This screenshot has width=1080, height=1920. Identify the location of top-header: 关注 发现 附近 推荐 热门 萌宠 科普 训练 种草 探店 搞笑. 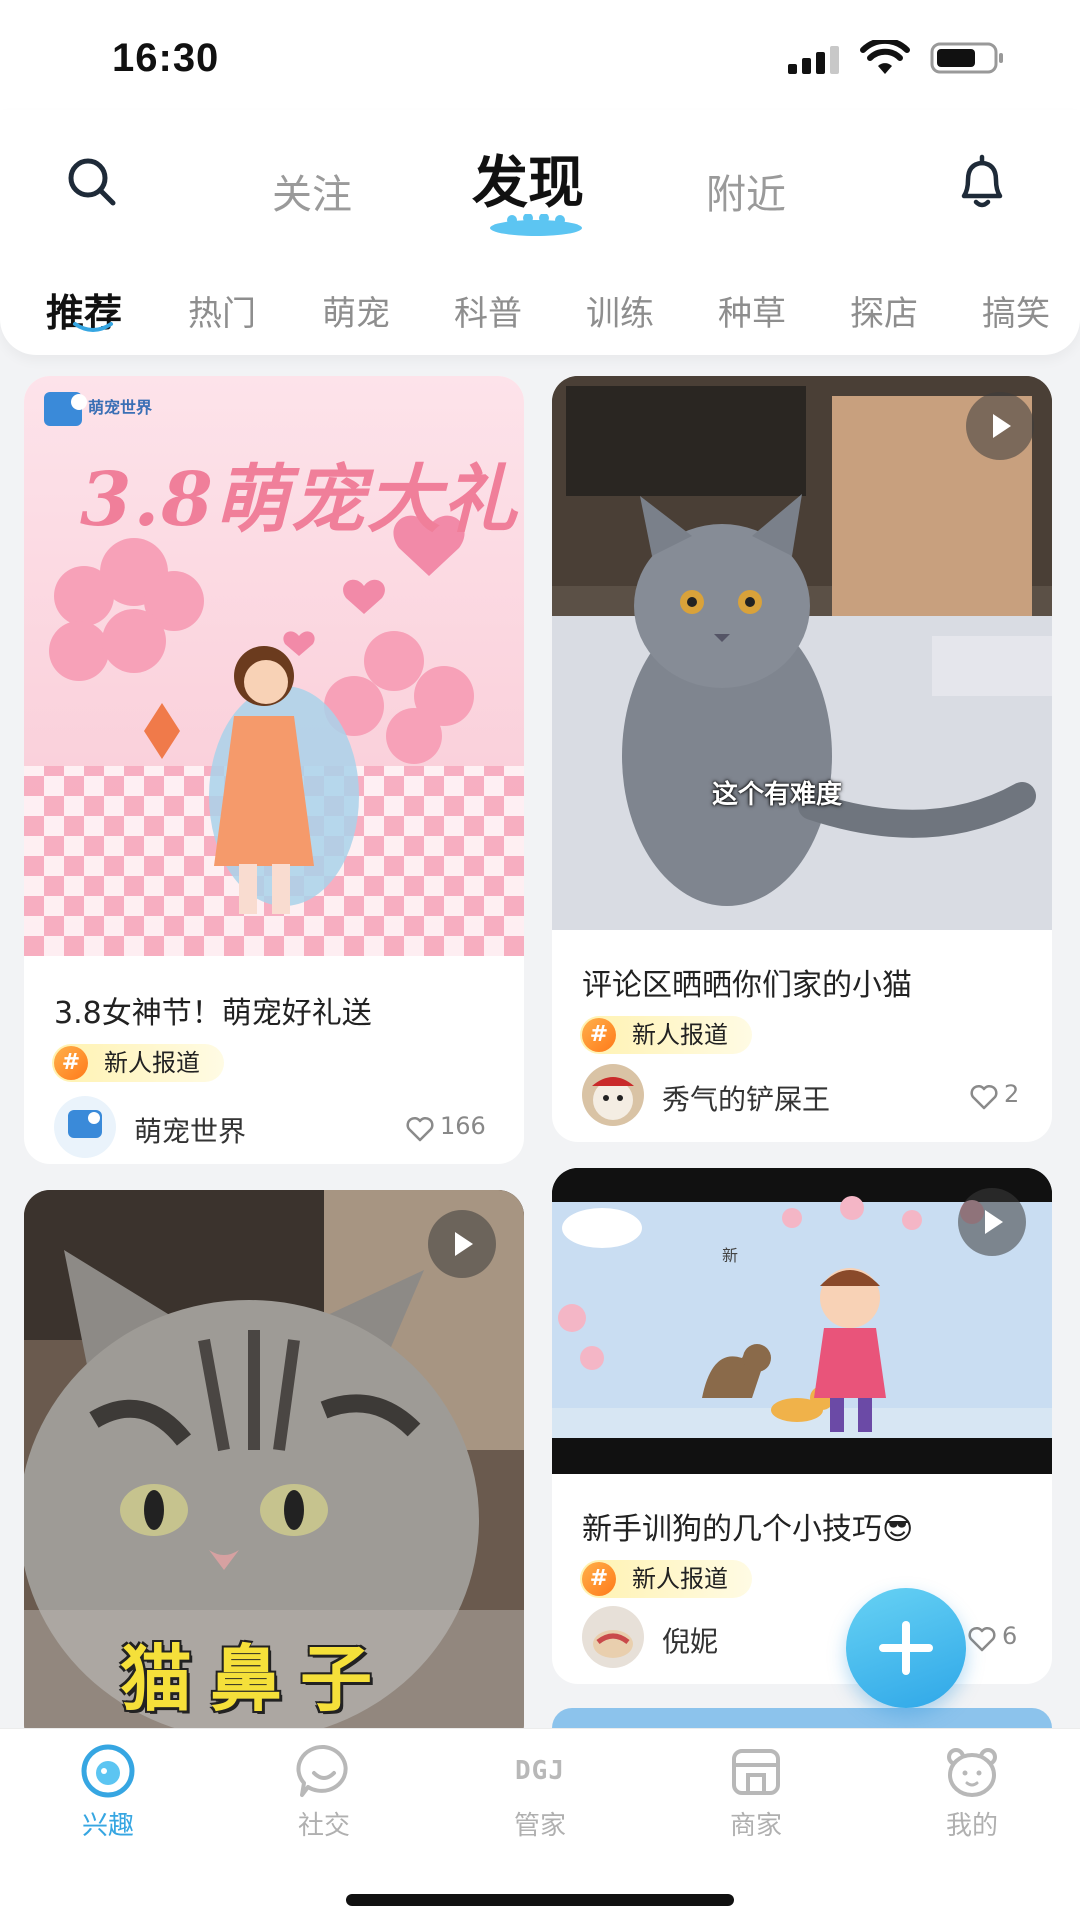
(540, 232).